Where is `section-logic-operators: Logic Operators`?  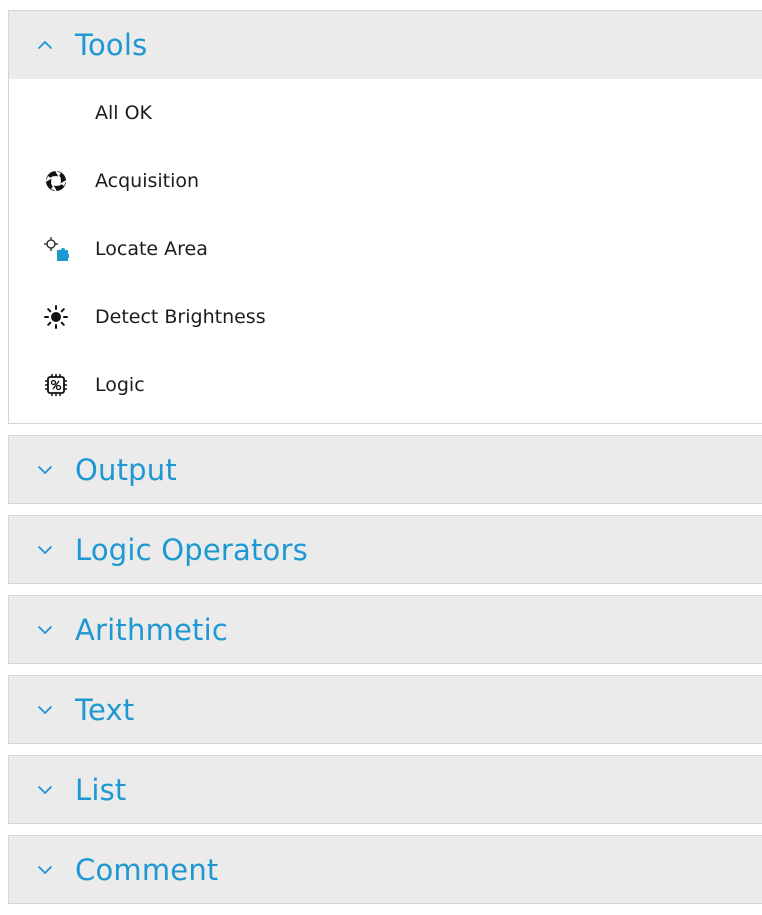 section-logic-operators: Logic Operators is located at coordinates (385, 549).